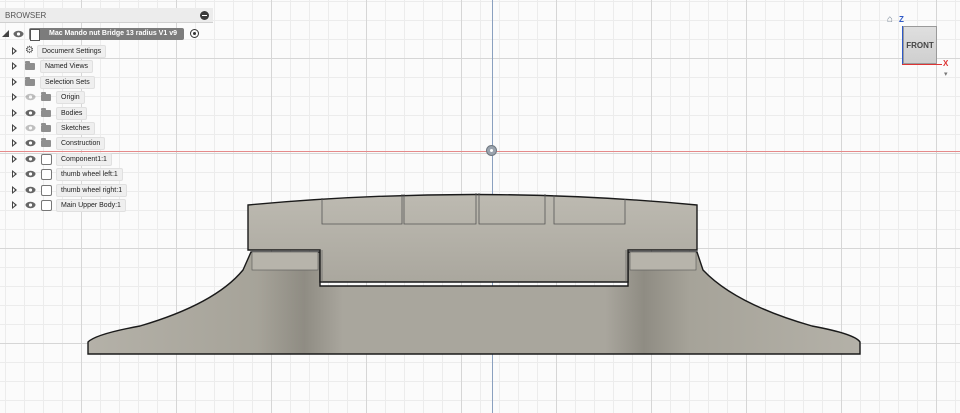 The width and height of the screenshot is (960, 413). Describe the element at coordinates (92, 190) in the screenshot. I see `browser-item-label: thumb wheel right:1` at that location.